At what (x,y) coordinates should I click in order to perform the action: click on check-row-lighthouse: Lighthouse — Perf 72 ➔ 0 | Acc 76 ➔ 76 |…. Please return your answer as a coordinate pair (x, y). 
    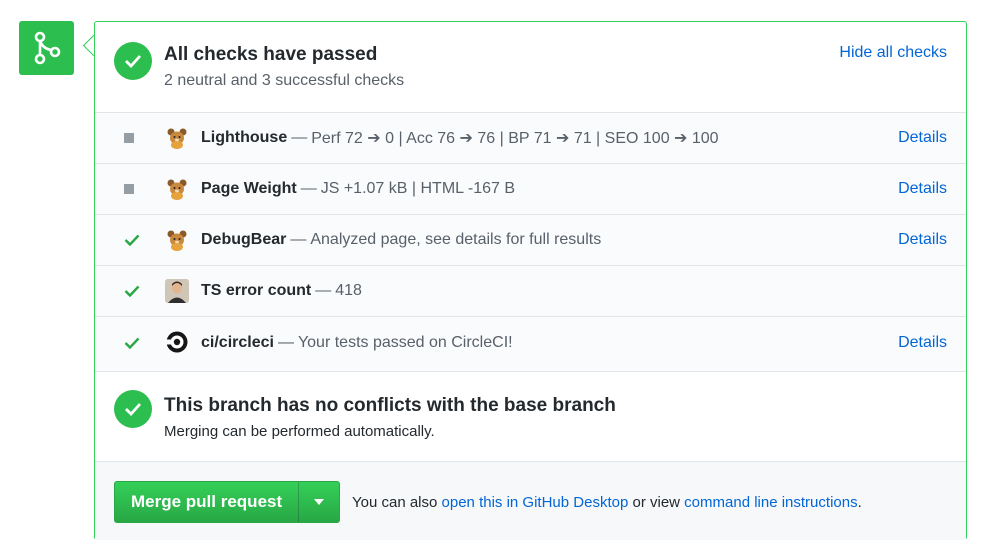
    Looking at the image, I should click on (530, 138).